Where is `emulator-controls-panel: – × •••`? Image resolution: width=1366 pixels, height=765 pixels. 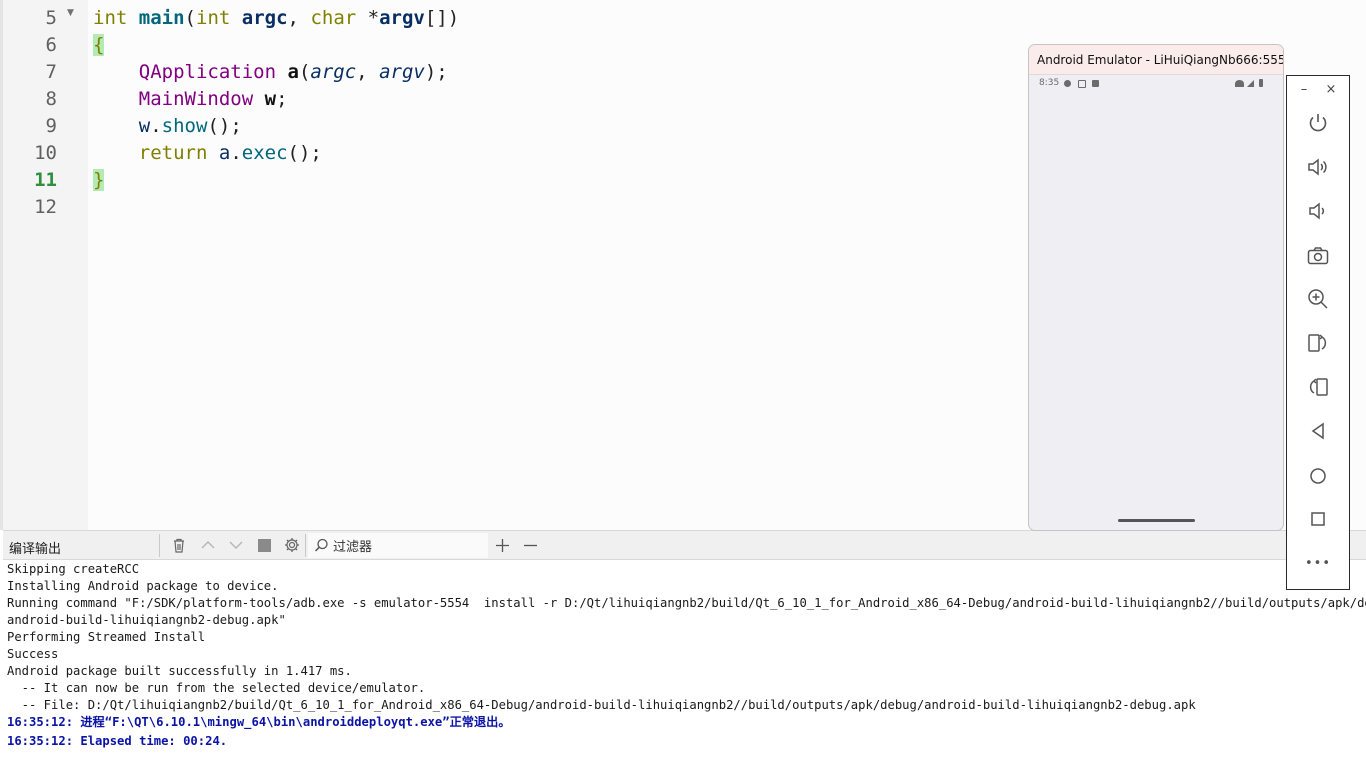 emulator-controls-panel: – × ••• is located at coordinates (1318, 332).